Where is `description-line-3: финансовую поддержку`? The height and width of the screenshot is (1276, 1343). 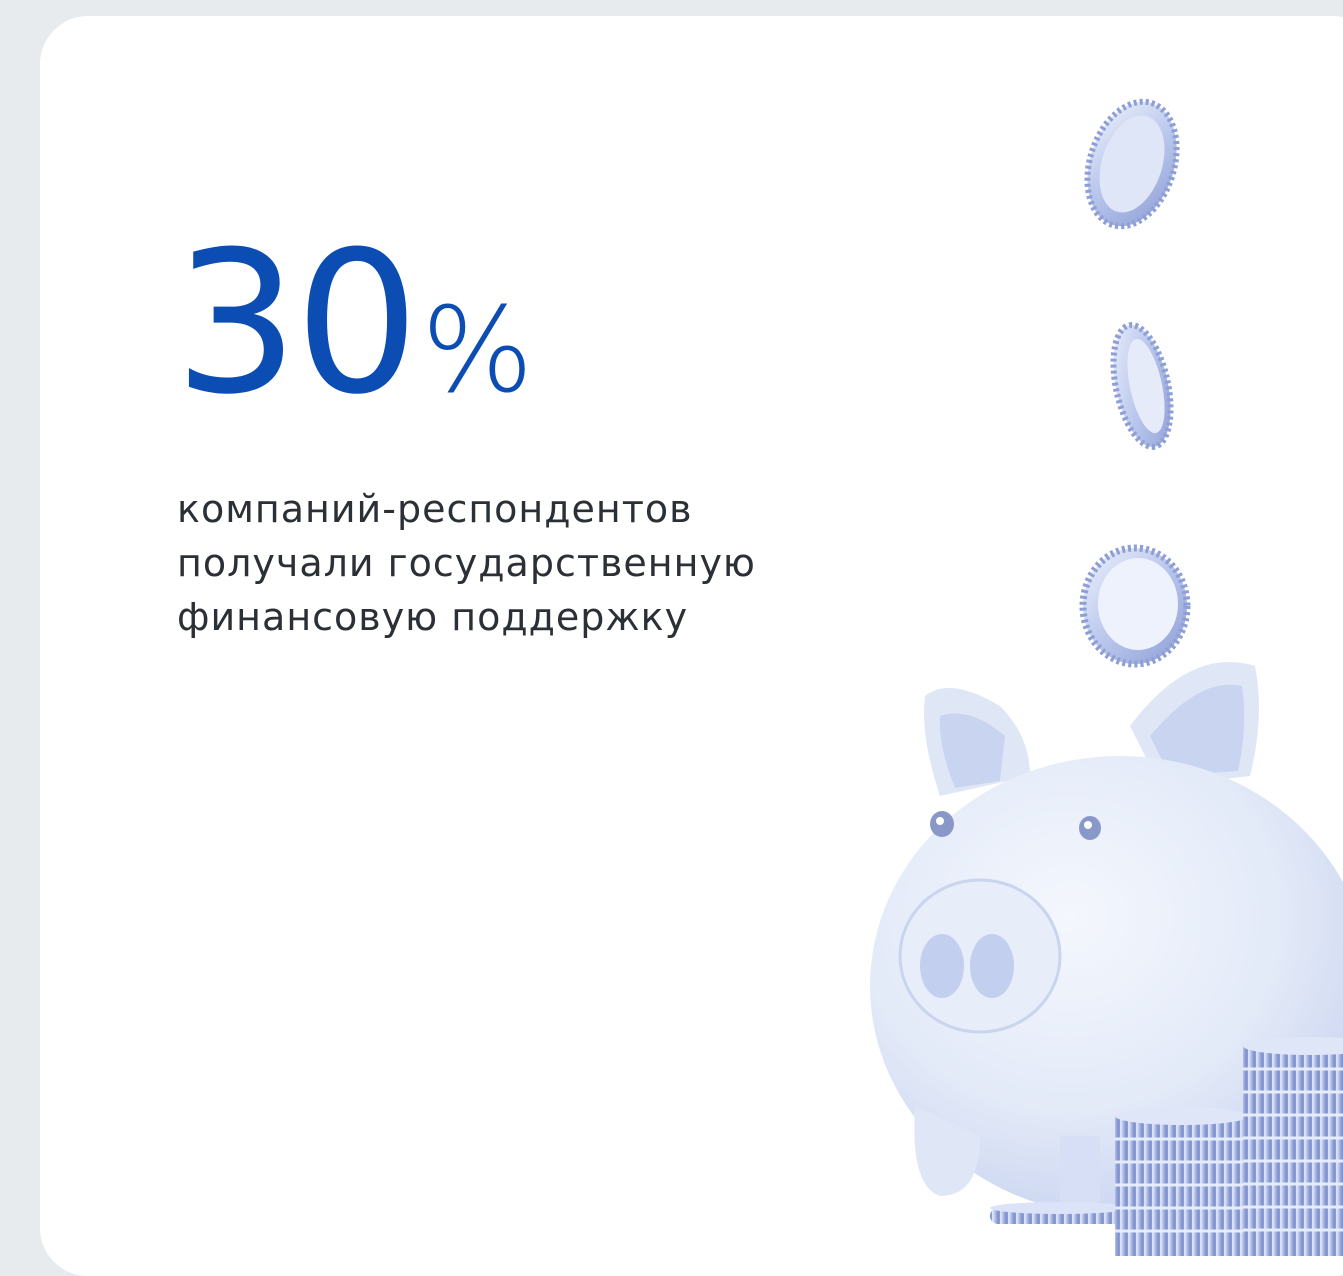
description-line-3: финансовую поддержку is located at coordinates (433, 617).